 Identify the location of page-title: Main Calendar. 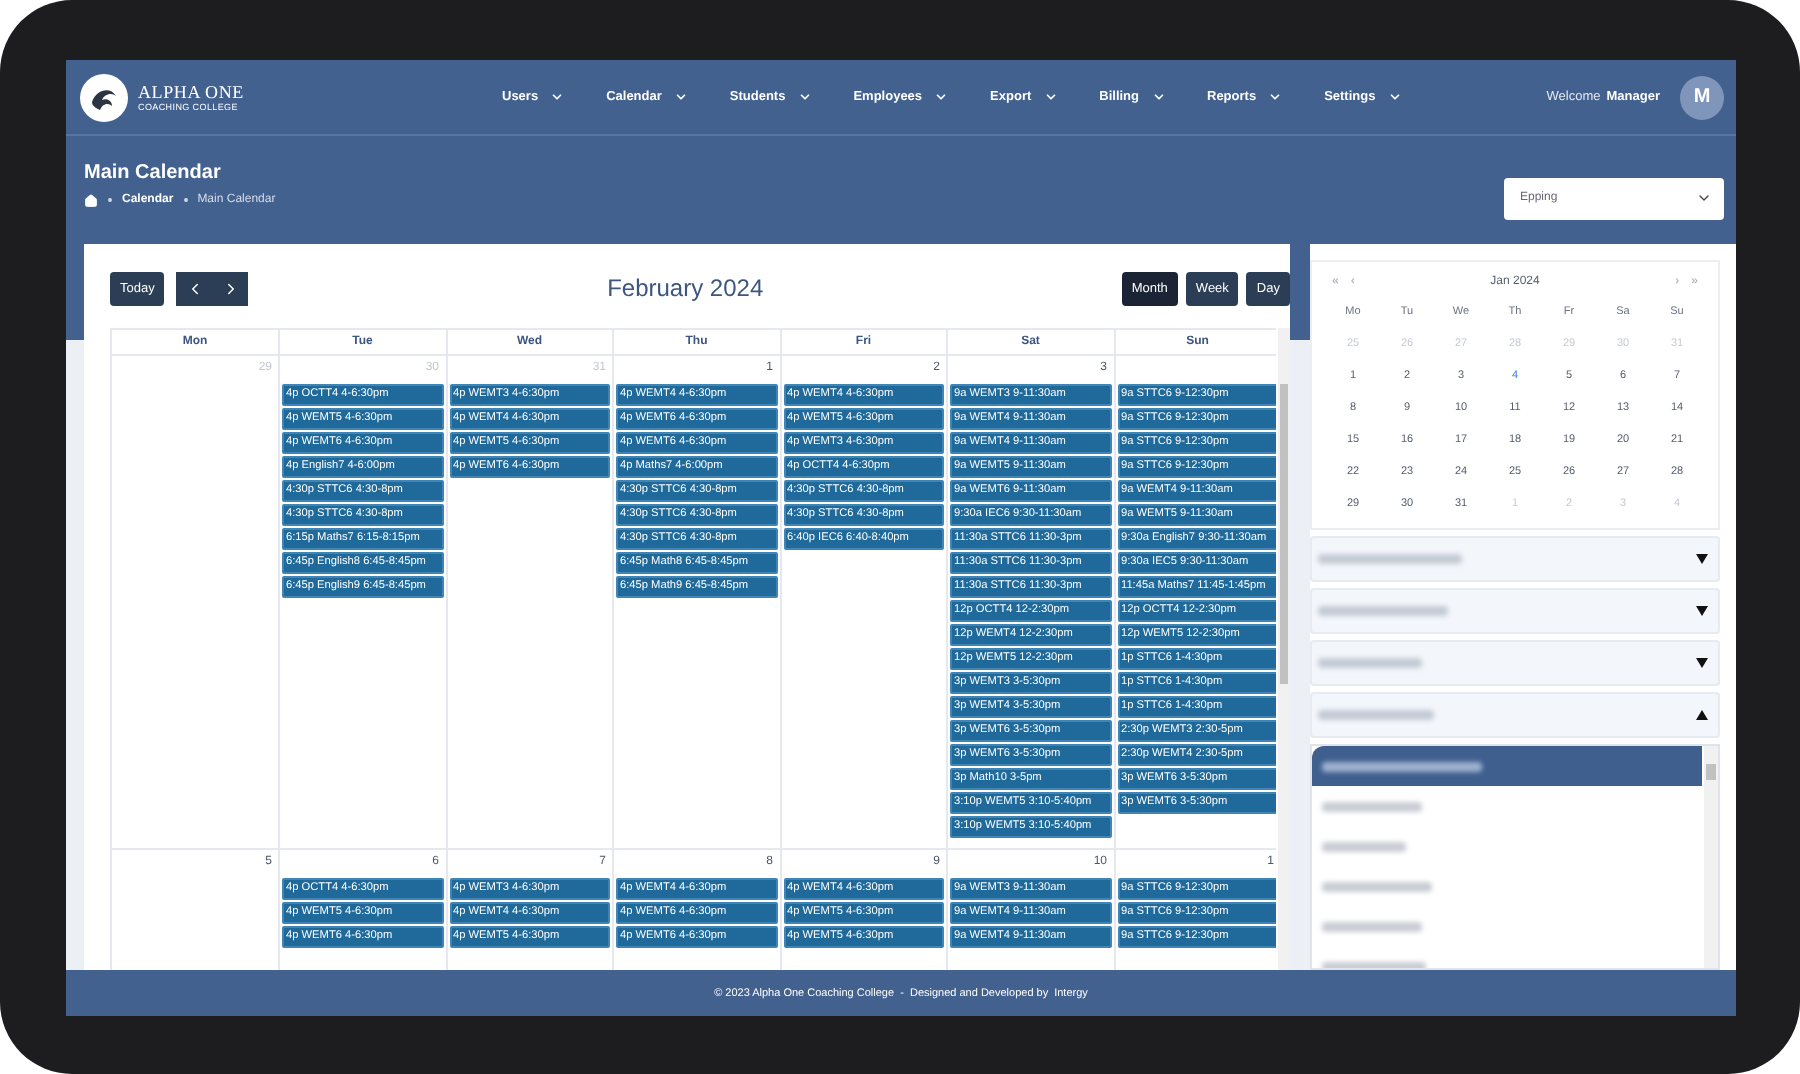
(153, 172).